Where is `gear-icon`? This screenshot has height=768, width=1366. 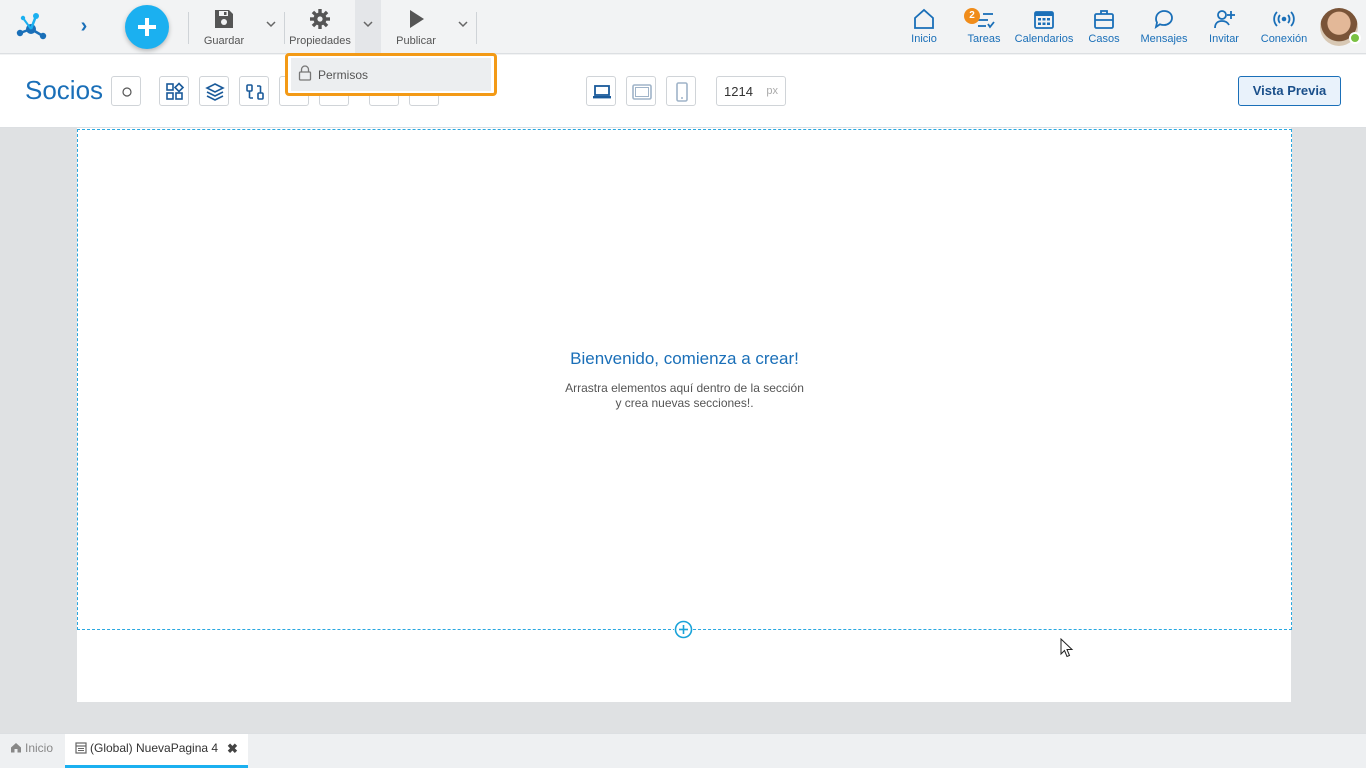 gear-icon is located at coordinates (320, 19).